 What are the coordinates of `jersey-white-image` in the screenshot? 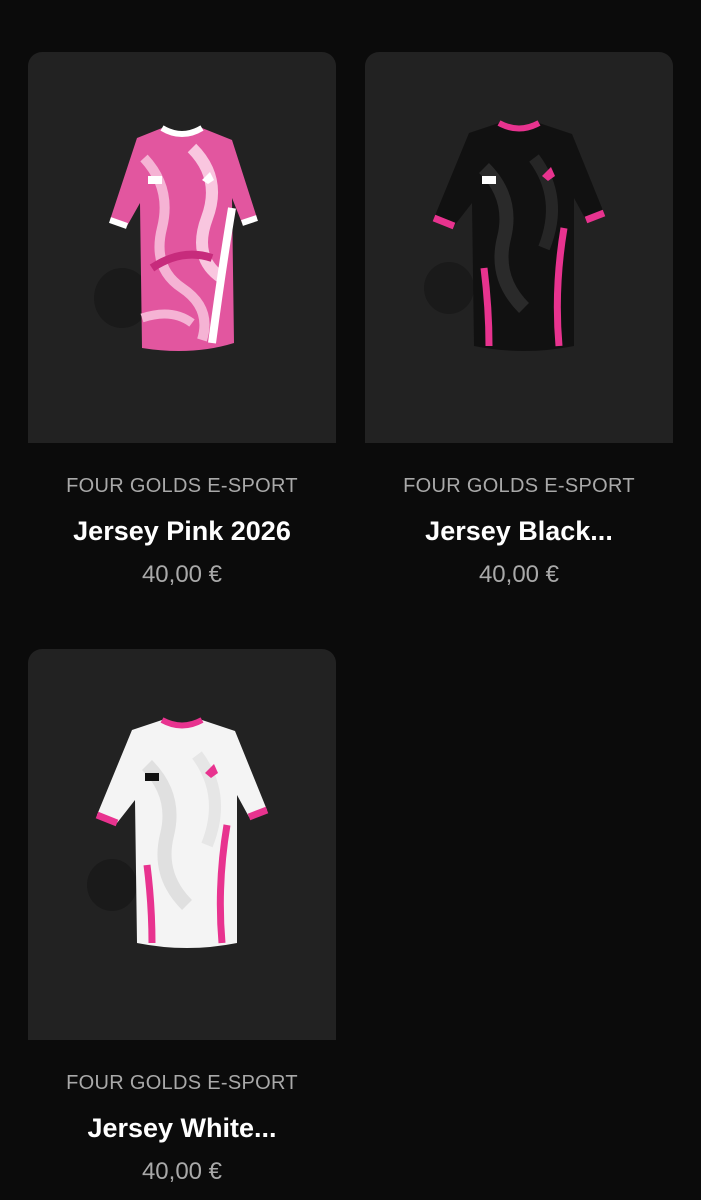 It's located at (178, 832).